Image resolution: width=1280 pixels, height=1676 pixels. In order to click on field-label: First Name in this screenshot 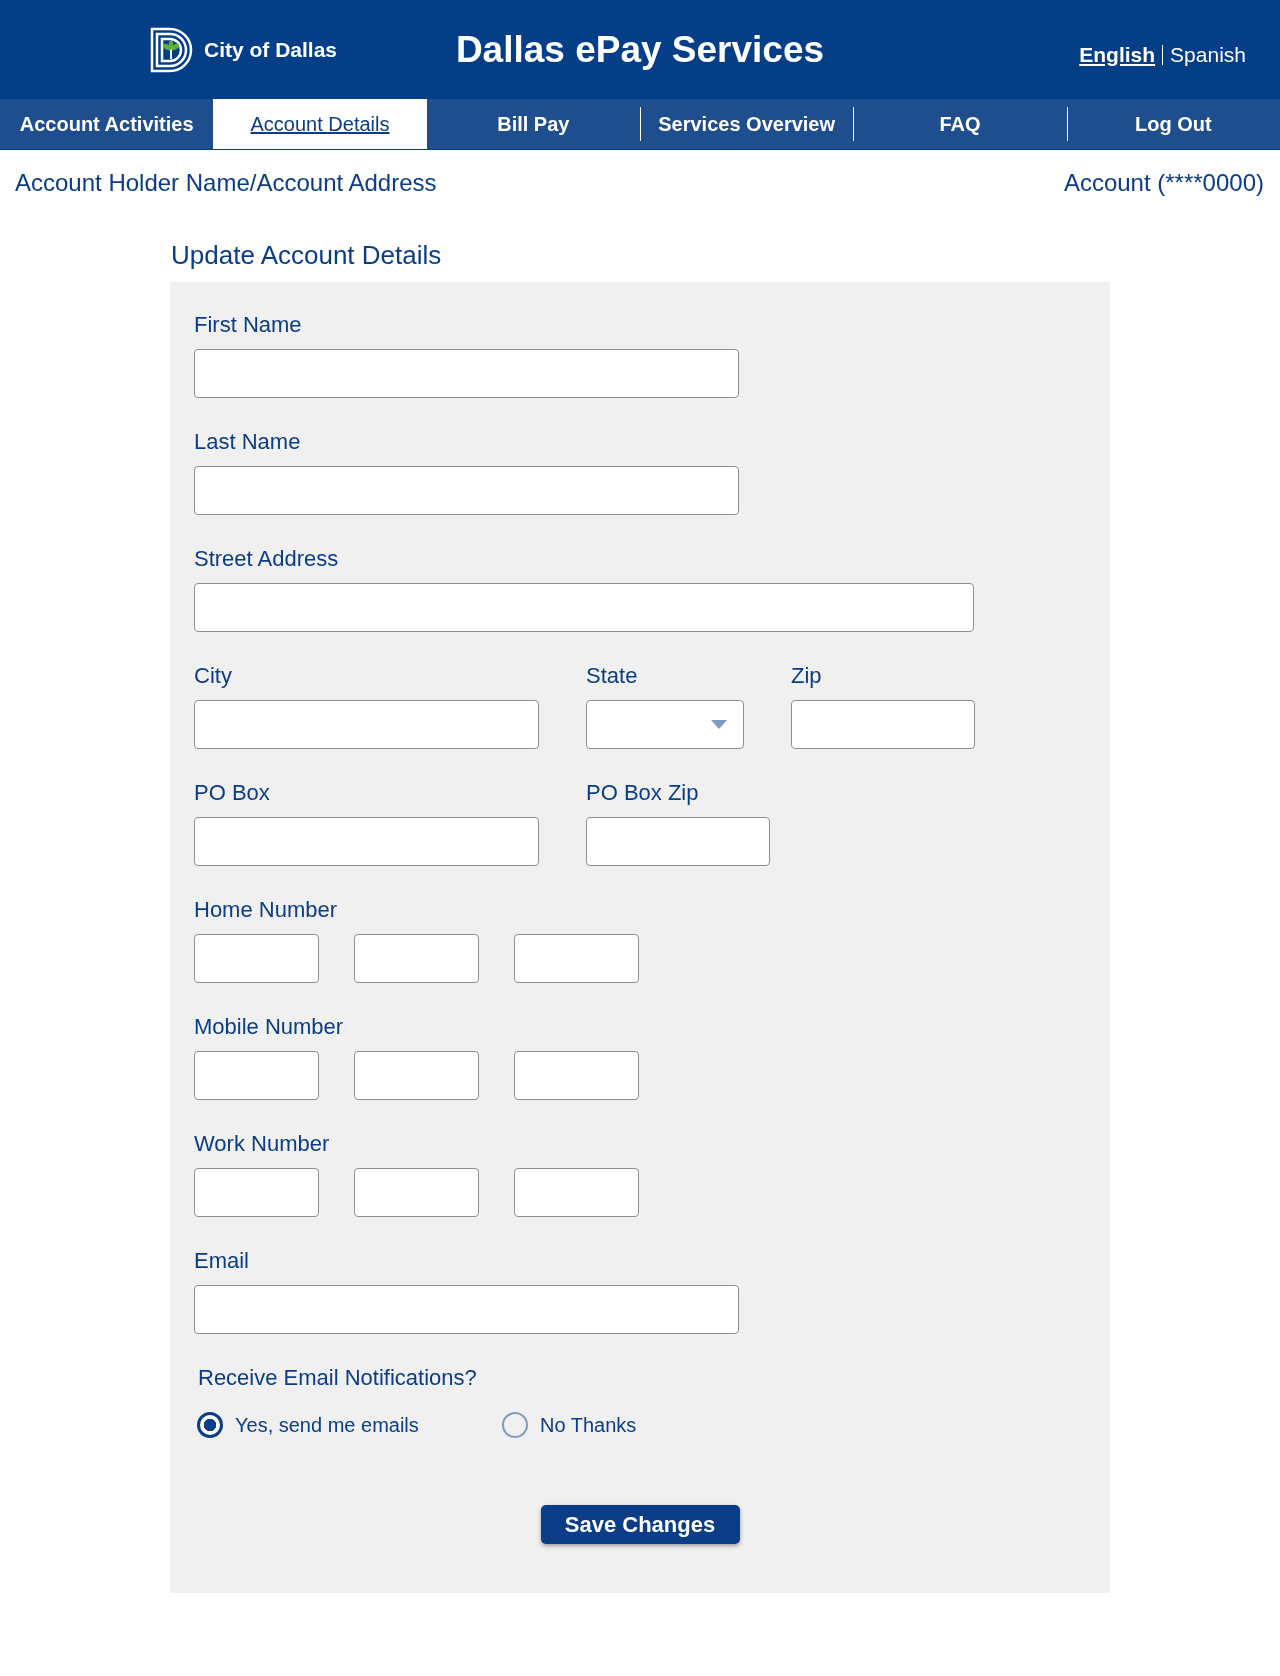, I will do `click(248, 325)`.